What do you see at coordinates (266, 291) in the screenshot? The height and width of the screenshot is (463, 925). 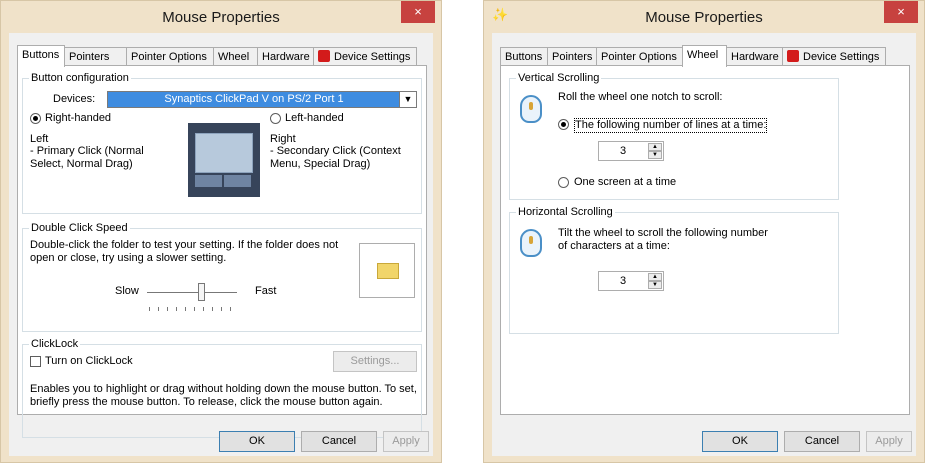 I see `slider-fast-label: Fast` at bounding box center [266, 291].